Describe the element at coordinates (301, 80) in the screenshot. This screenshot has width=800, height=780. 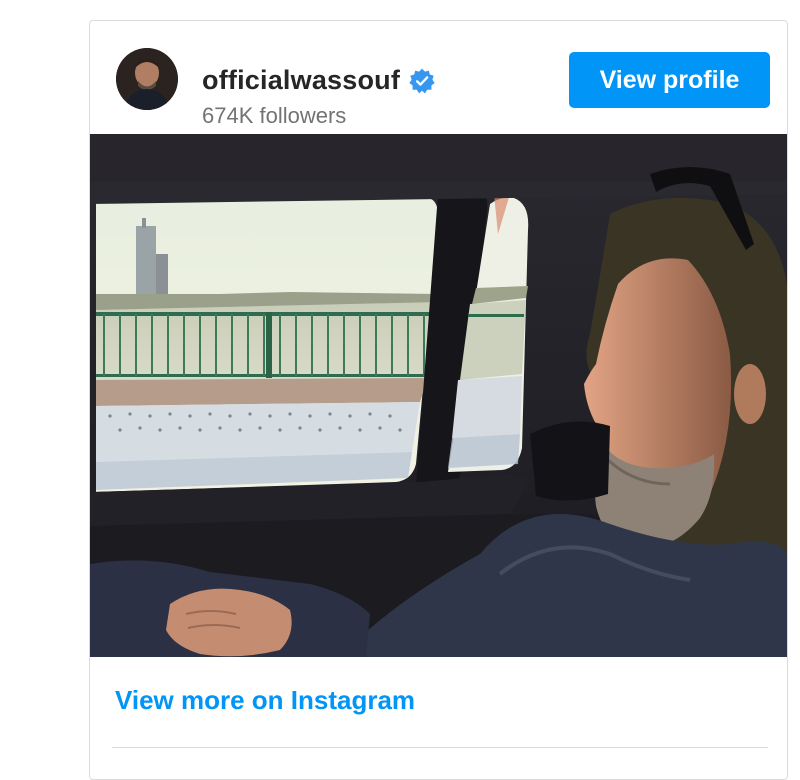
I see `username: officialwassouf` at that location.